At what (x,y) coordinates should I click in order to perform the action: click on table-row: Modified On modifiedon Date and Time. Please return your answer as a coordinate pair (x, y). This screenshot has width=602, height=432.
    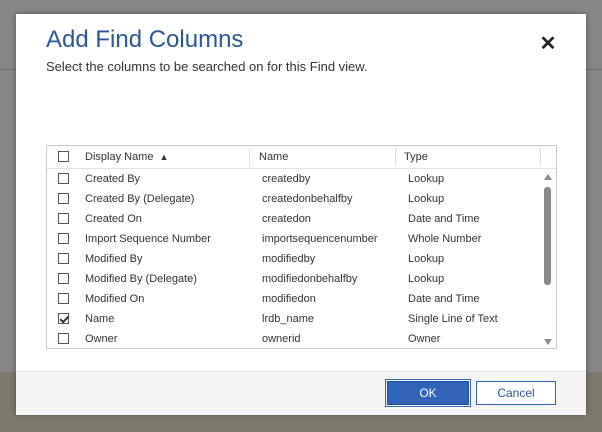
    Looking at the image, I should click on (293, 299).